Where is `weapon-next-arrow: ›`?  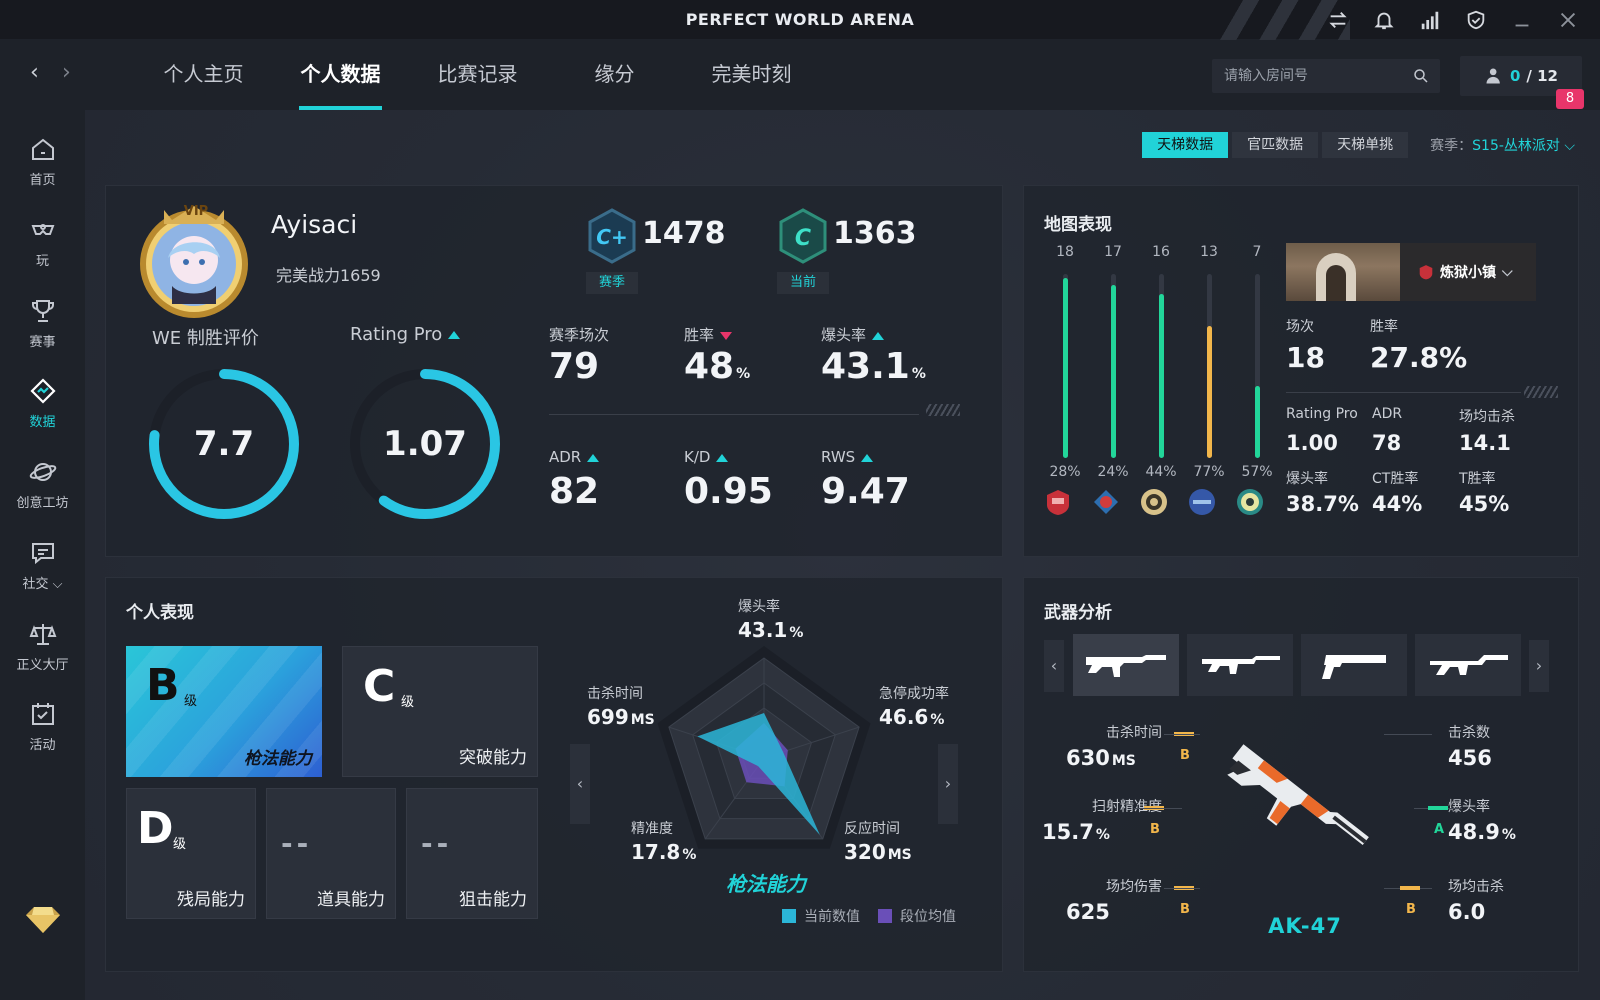 weapon-next-arrow: › is located at coordinates (1539, 666).